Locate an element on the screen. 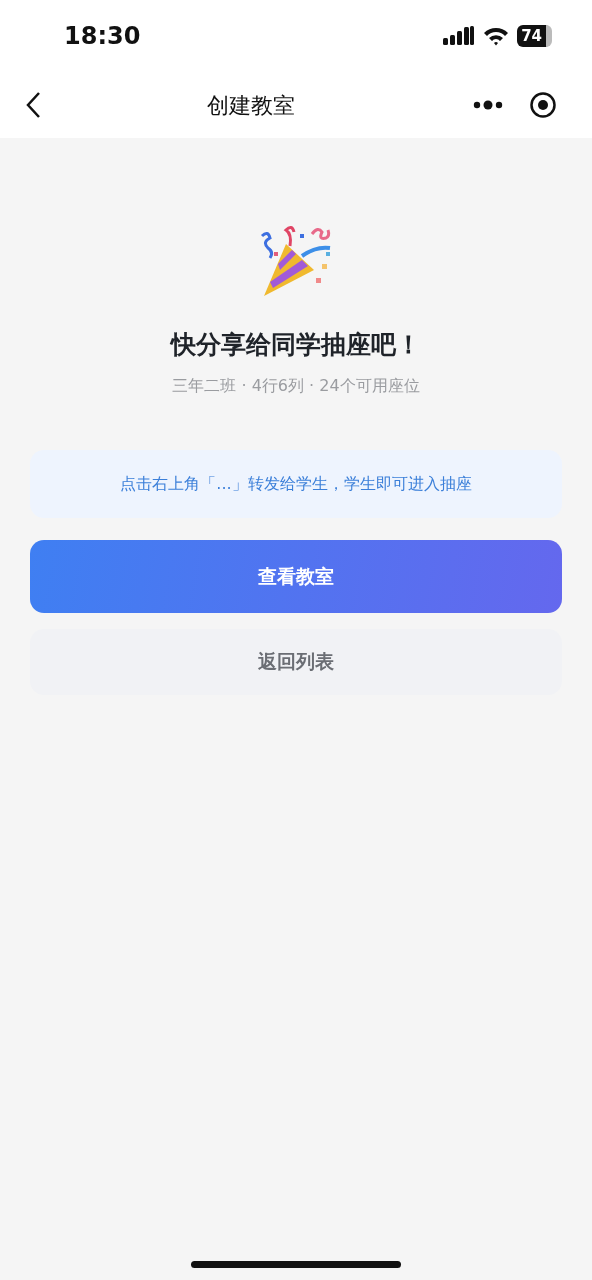 This screenshot has height=1280, width=592. close-target-icon is located at coordinates (543, 105).